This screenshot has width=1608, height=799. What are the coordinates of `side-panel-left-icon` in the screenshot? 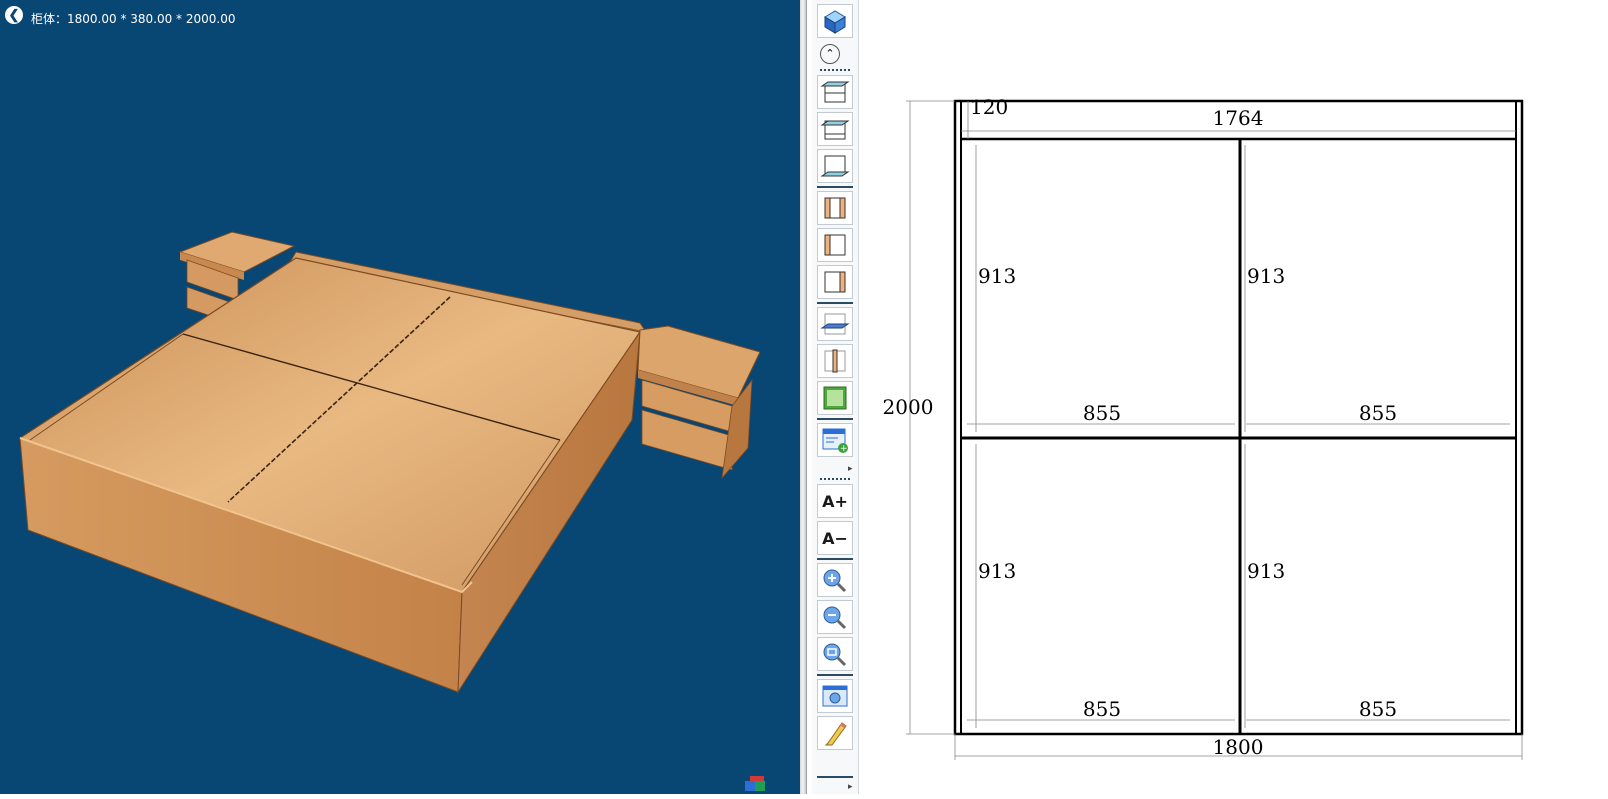 It's located at (835, 245).